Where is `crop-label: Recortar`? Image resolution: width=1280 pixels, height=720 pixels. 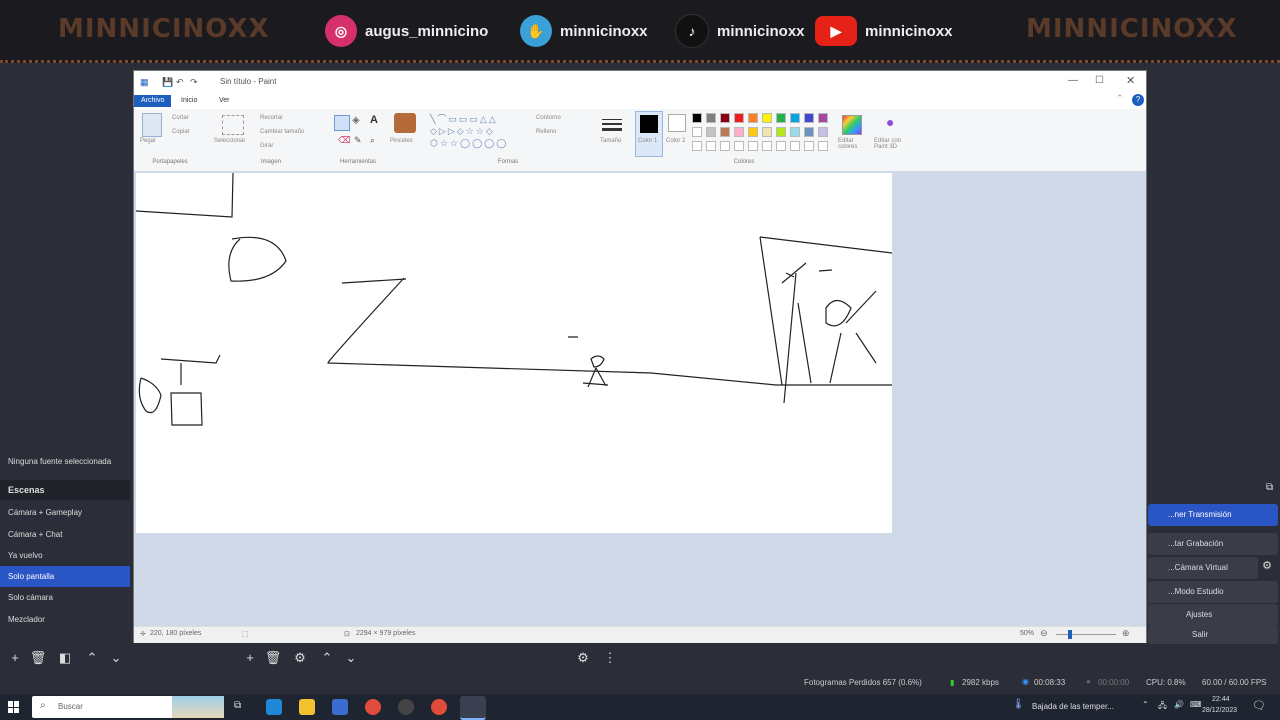
crop-label: Recortar is located at coordinates (271, 118).